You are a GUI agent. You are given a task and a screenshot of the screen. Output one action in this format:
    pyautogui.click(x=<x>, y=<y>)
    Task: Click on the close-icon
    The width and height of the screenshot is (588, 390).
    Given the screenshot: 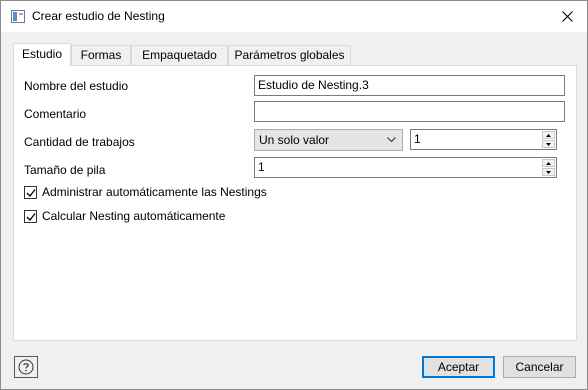 What is the action you would take?
    pyautogui.click(x=567, y=16)
    